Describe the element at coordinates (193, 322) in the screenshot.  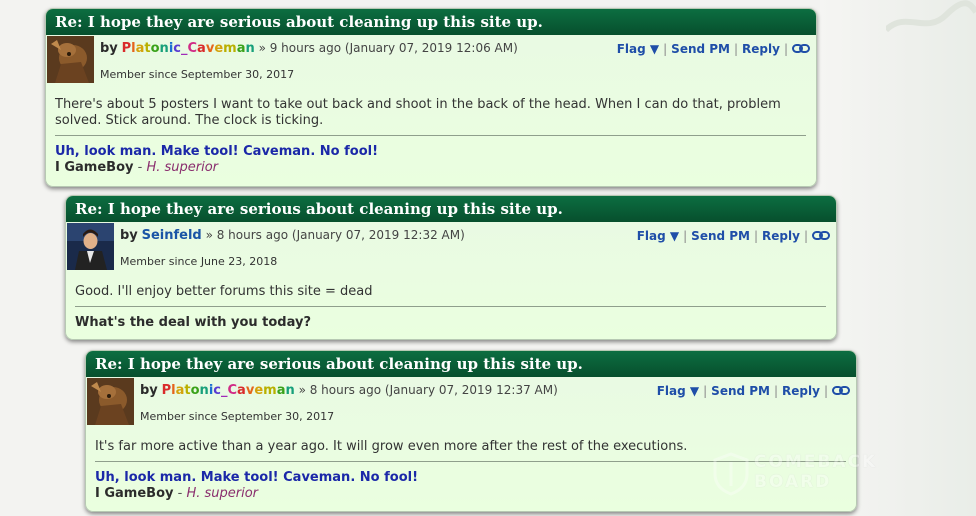
I see `signature-line-1: What's the deal with you today?` at that location.